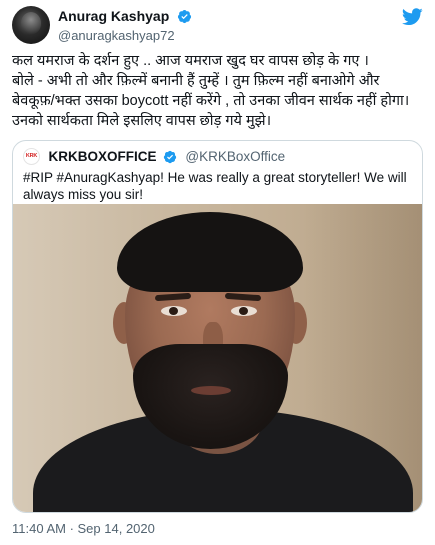 The height and width of the screenshot is (545, 435). Describe the element at coordinates (244, 311) in the screenshot. I see `photo-eye-right` at that location.